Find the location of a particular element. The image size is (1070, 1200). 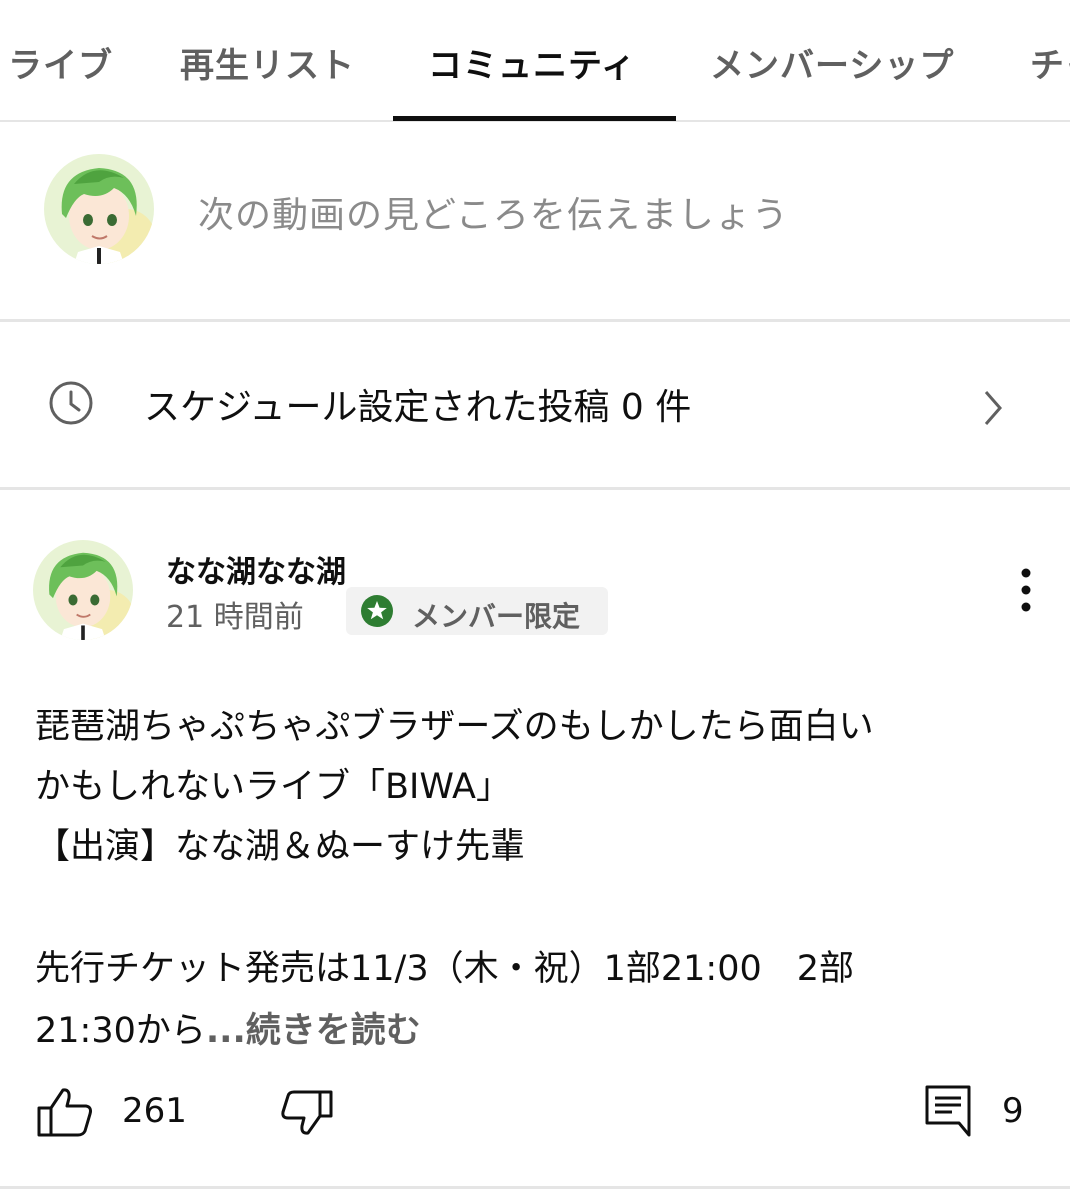

post-composer-input: 次の動画の見どころを伝えましょう is located at coordinates (493, 212).